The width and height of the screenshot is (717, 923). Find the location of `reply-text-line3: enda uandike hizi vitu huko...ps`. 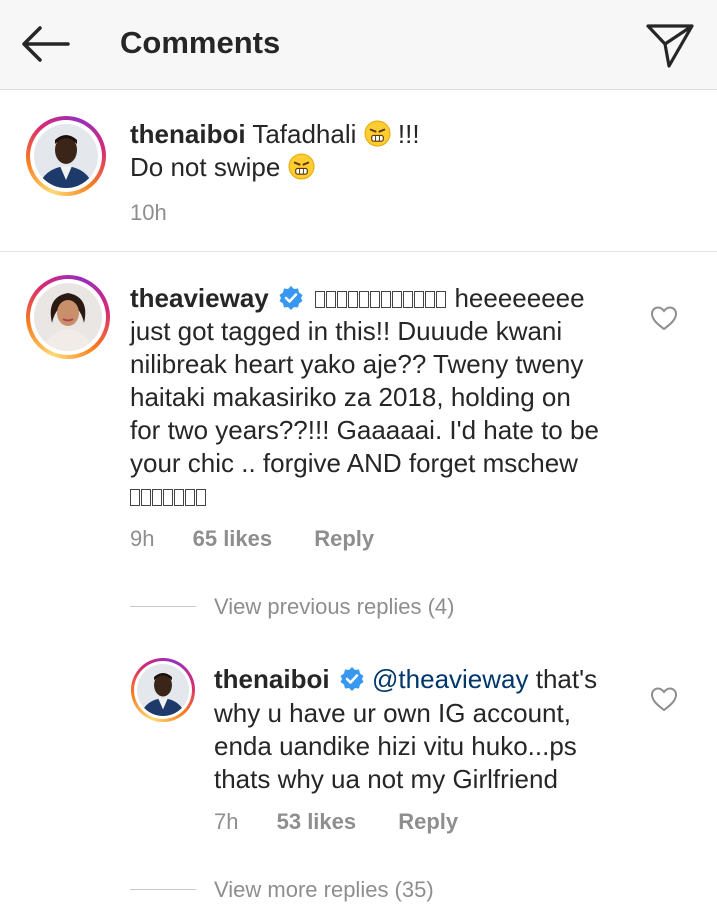

reply-text-line3: enda uandike hizi vitu huko...ps is located at coordinates (395, 746).